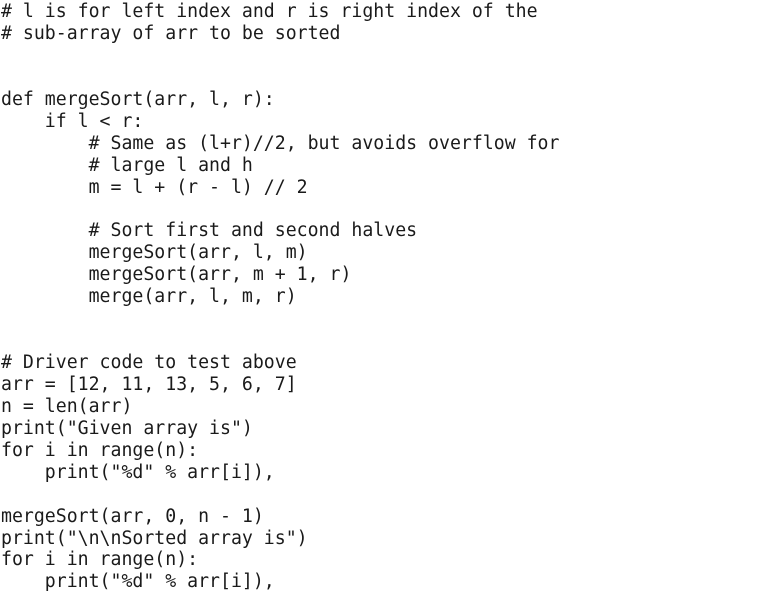  Describe the element at coordinates (72, 121) in the screenshot. I see `code-line-6: if l < r:` at that location.